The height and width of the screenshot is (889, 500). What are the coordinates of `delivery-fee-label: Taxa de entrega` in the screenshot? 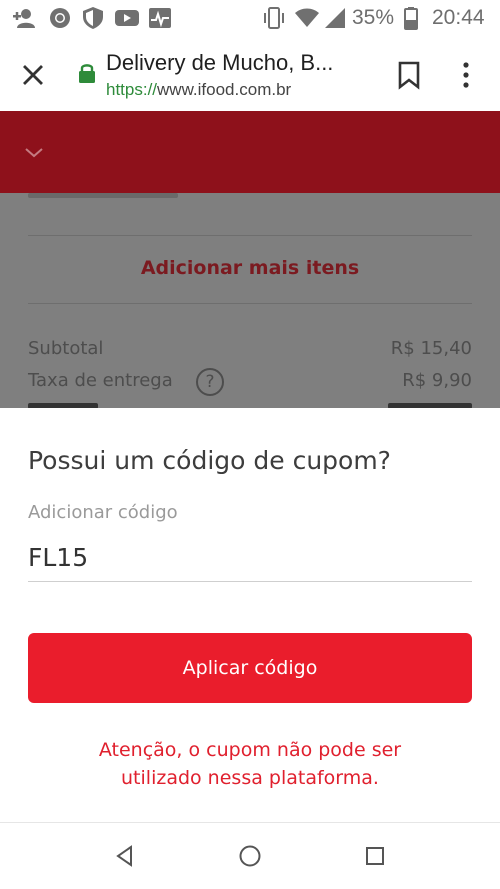 It's located at (100, 380).